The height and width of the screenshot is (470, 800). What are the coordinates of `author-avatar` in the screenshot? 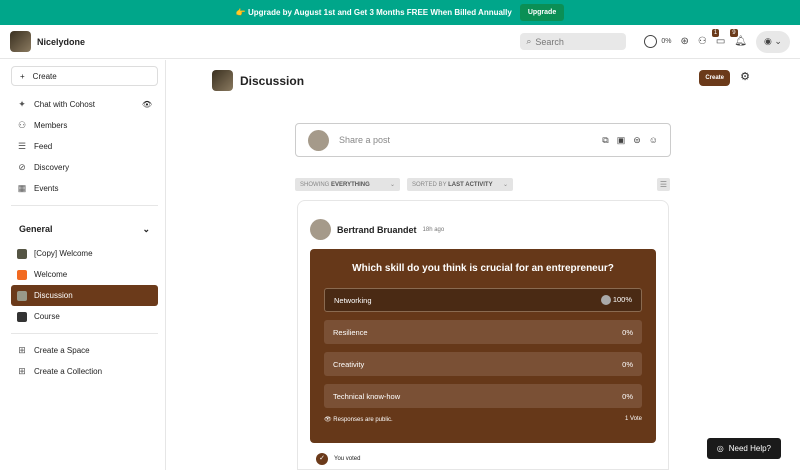 It's located at (320, 229).